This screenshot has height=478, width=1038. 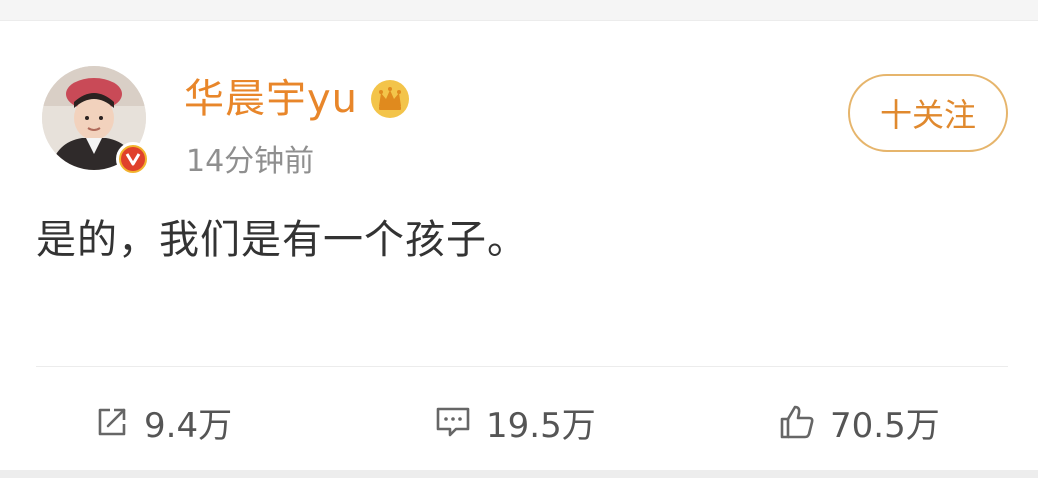 I want to click on username-row: 华晨宇yu, so click(x=297, y=99).